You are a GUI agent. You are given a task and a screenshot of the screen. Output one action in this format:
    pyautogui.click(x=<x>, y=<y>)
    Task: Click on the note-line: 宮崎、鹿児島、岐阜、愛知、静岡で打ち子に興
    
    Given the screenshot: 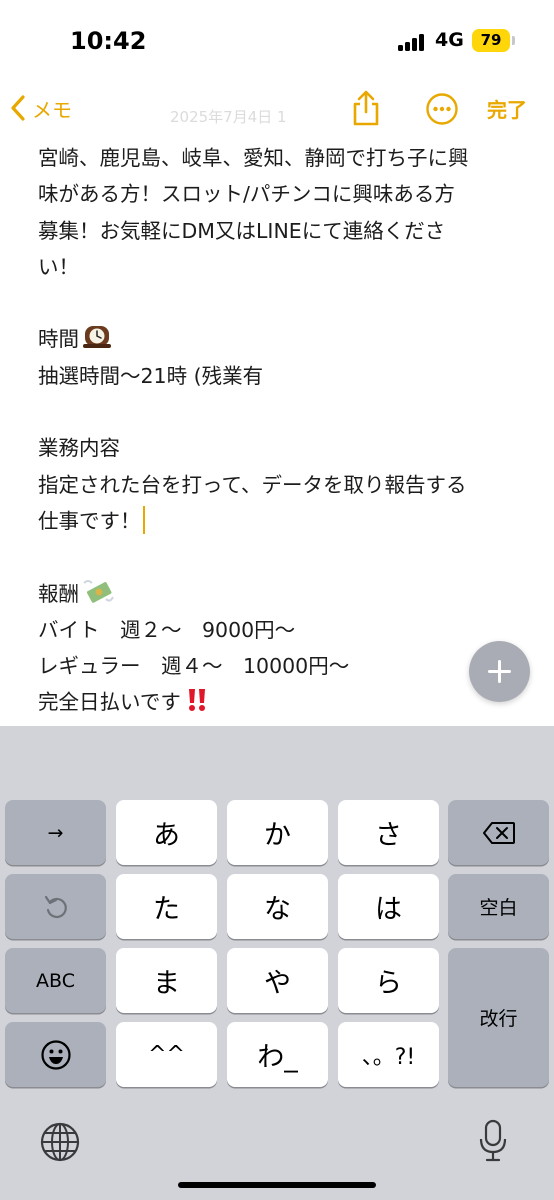 What is the action you would take?
    pyautogui.click(x=253, y=158)
    